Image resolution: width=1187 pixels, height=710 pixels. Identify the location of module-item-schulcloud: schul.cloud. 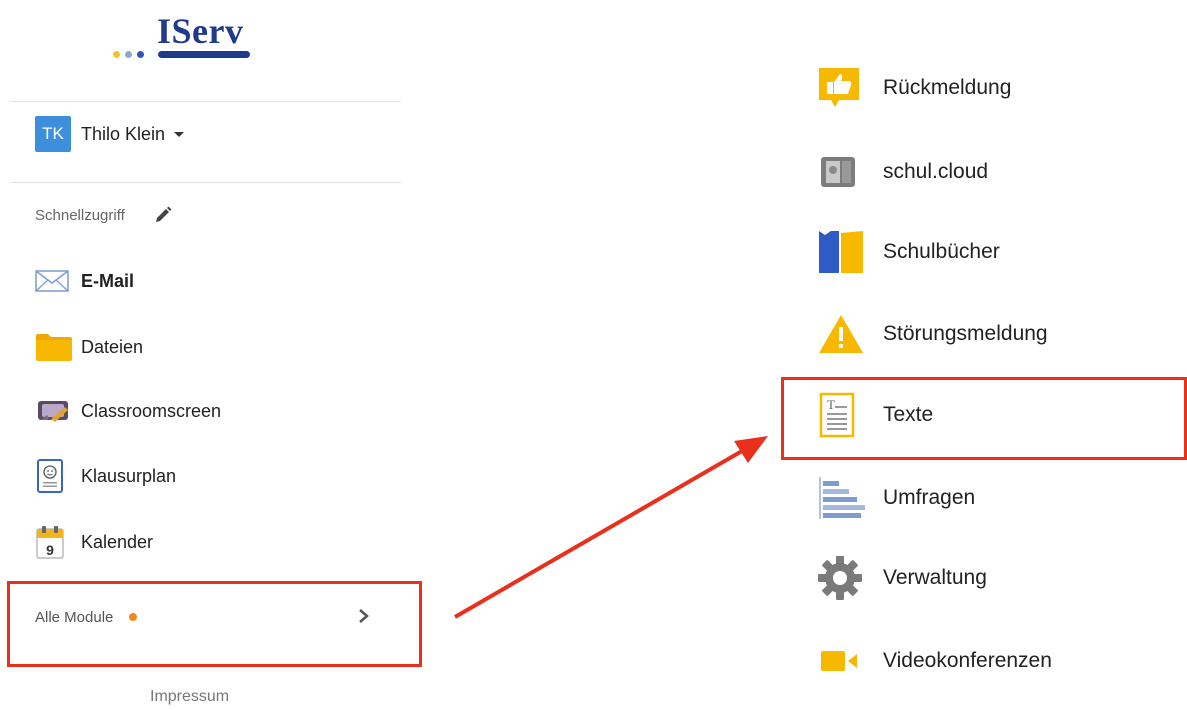
(902, 172).